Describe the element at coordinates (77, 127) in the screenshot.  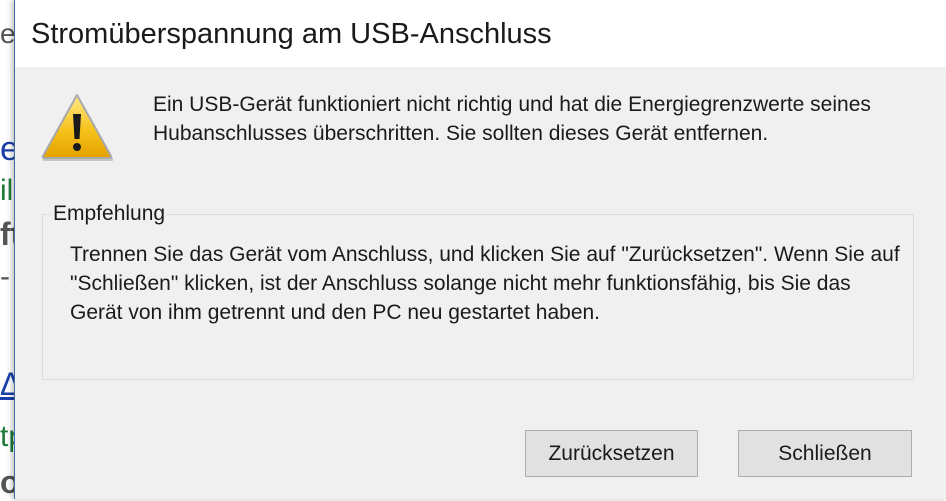
I see `warning-triangle-icon` at that location.